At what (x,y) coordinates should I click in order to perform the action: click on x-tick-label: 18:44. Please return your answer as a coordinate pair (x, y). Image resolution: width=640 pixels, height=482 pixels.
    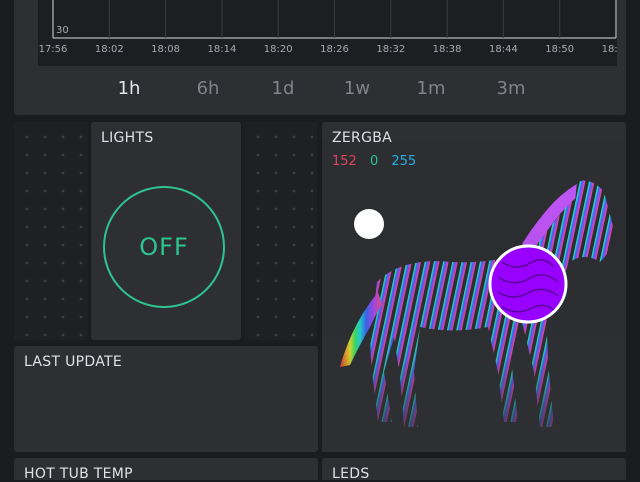
    Looking at the image, I should click on (503, 49).